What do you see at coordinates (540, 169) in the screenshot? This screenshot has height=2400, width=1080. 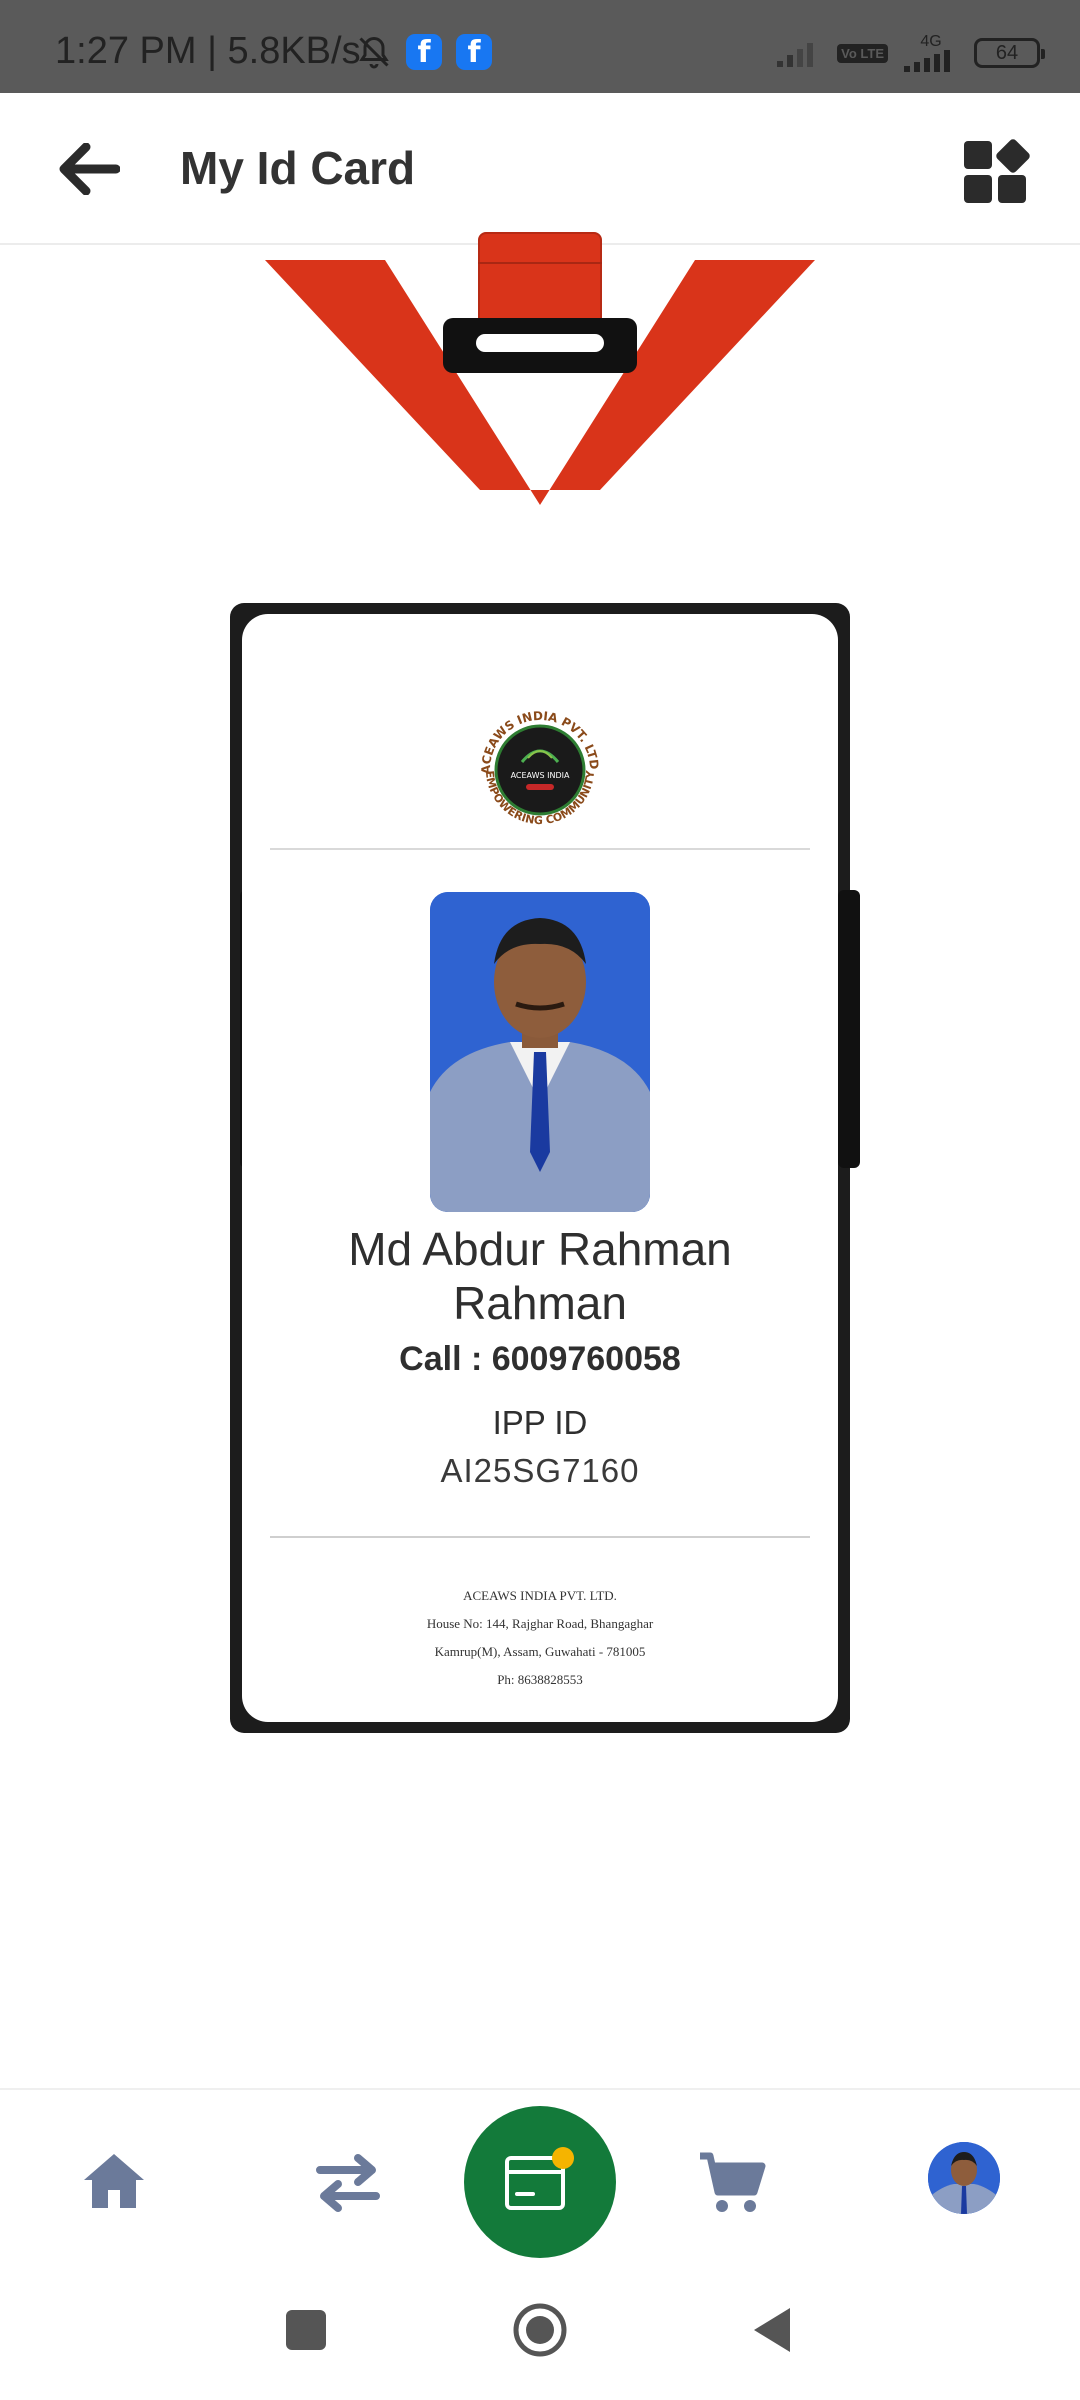 I see `app-bar: My Id Card` at bounding box center [540, 169].